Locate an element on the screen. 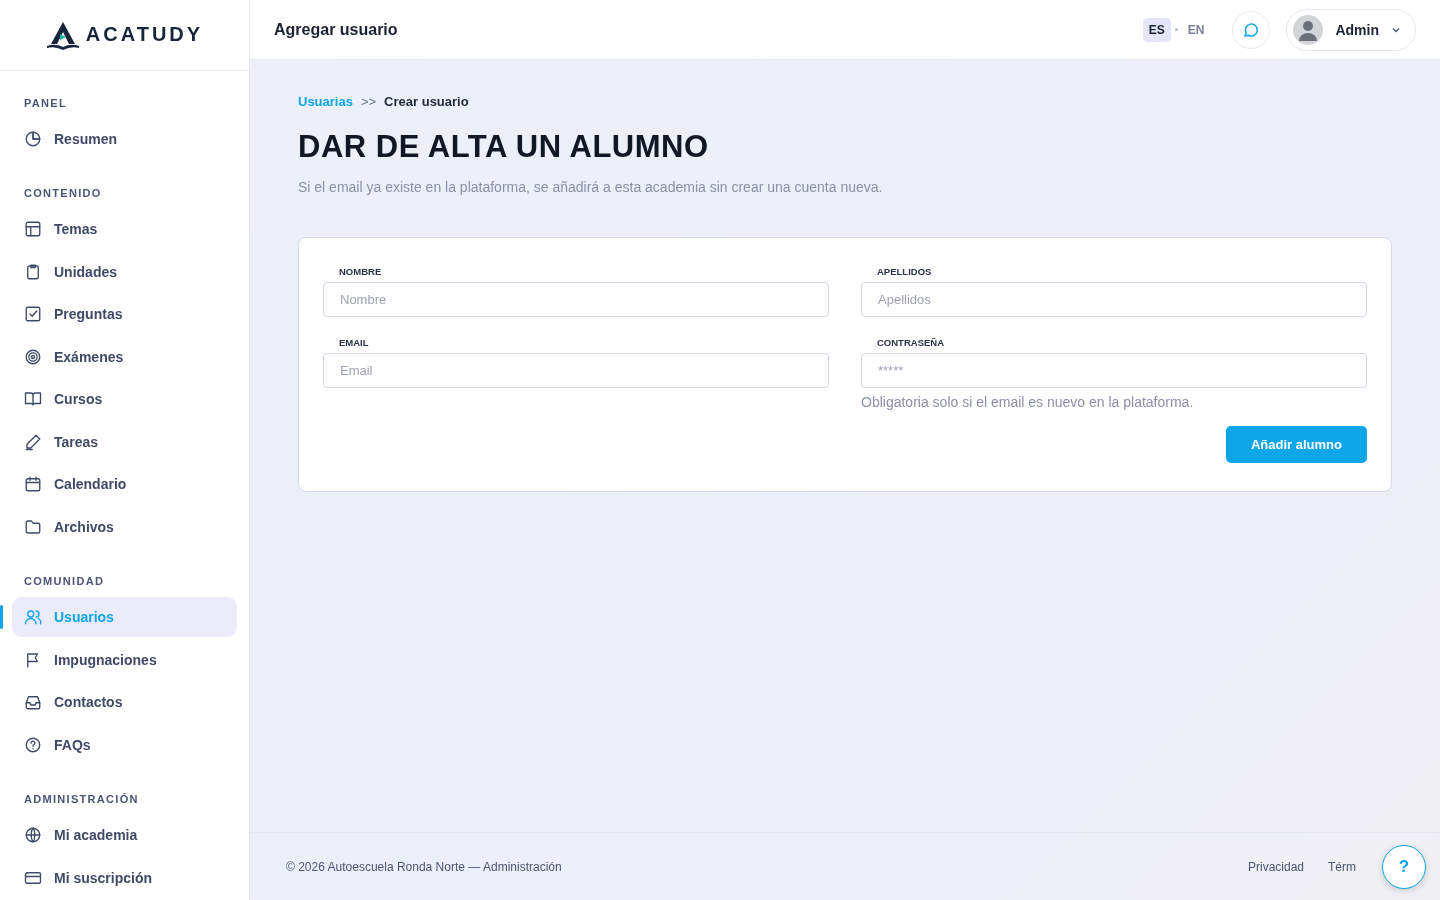 Image resolution: width=1440 pixels, height=900 pixels. input-field: ***** is located at coordinates (1114, 370).